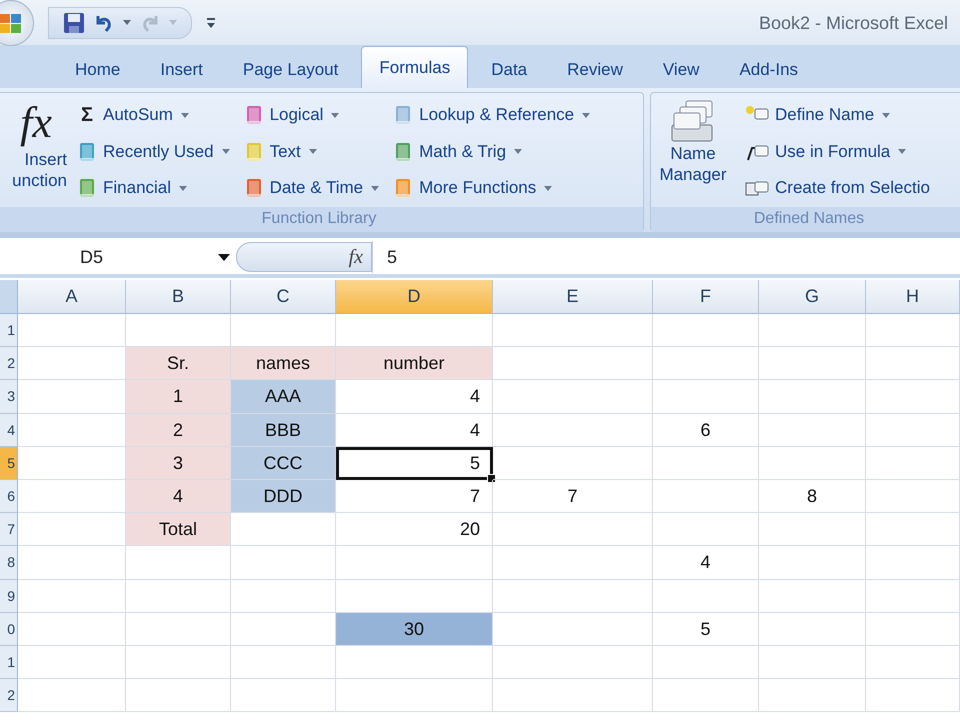  What do you see at coordinates (812, 497) in the screenshot?
I see `table-cell: 8` at bounding box center [812, 497].